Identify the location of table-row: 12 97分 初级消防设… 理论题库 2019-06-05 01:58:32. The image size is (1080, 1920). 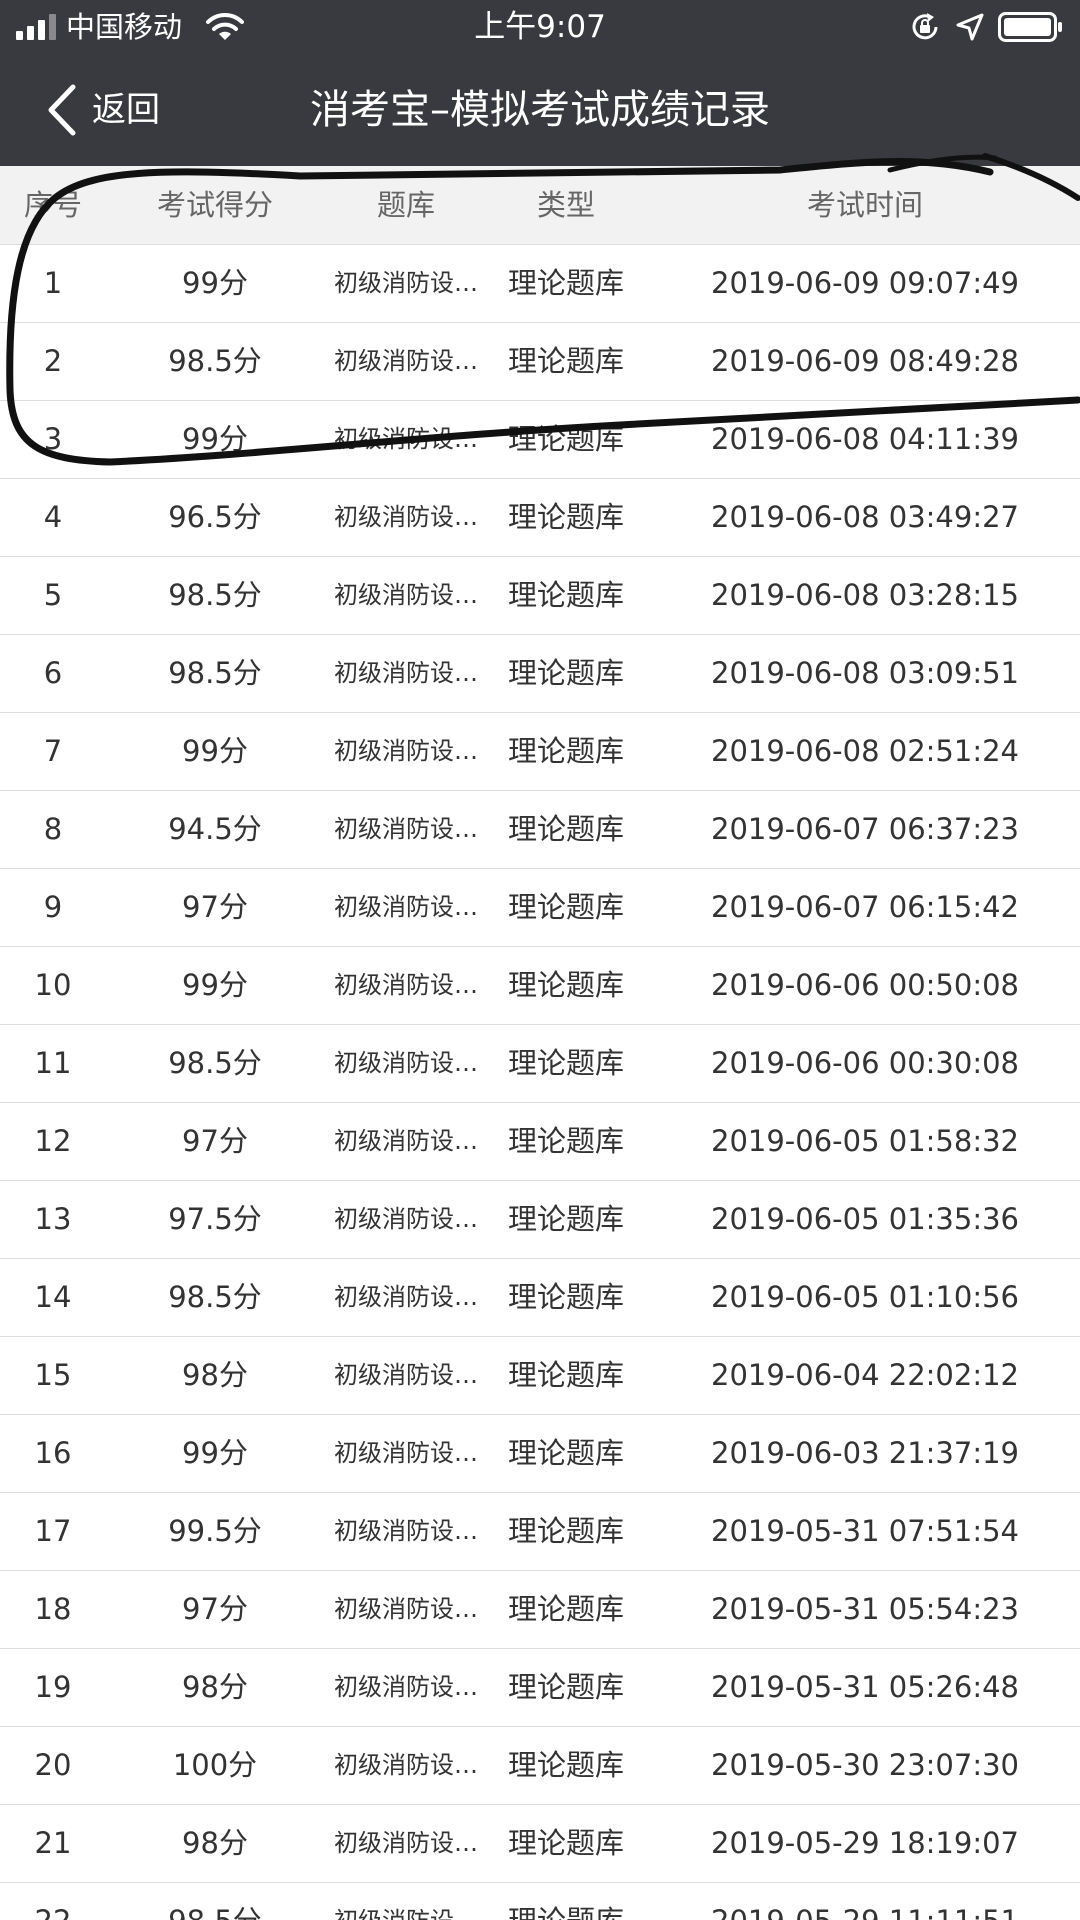
(540, 1142).